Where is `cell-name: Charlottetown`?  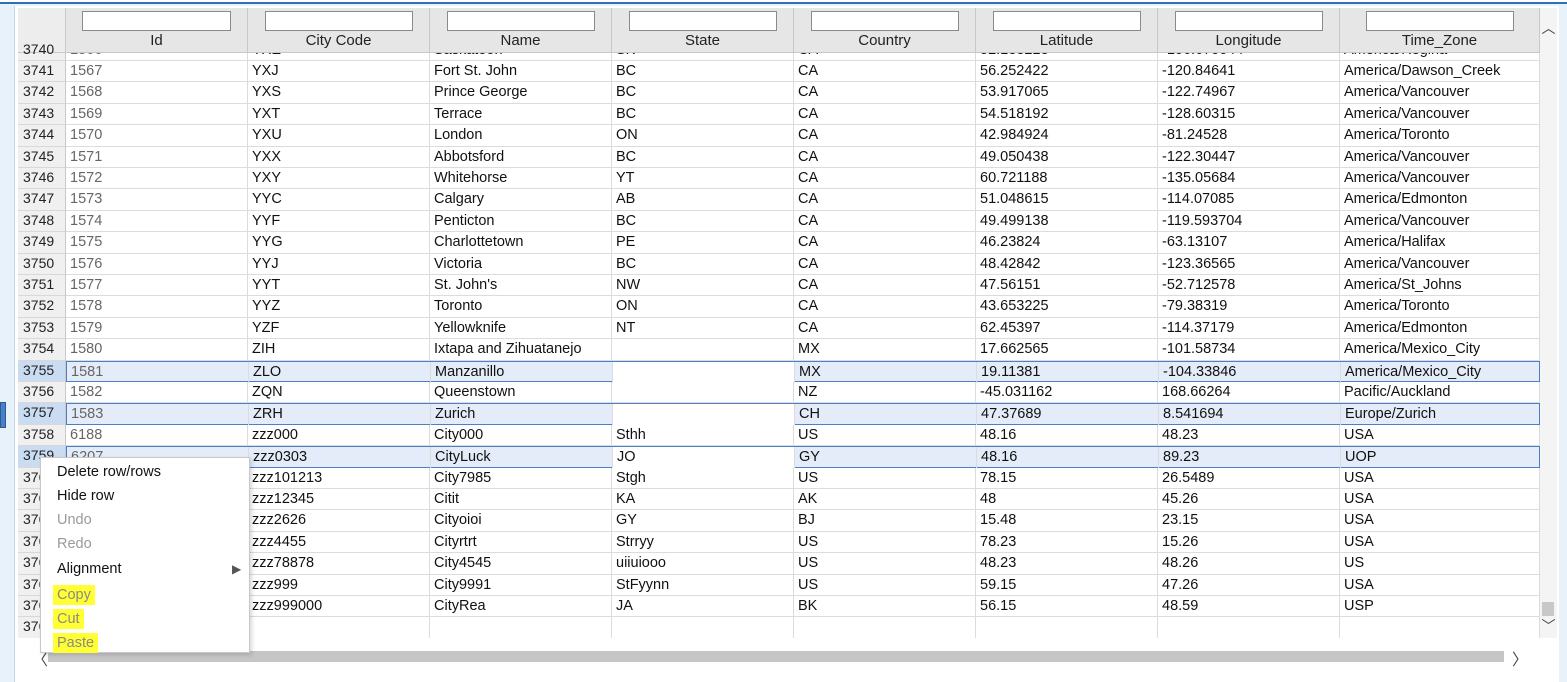 cell-name: Charlottetown is located at coordinates (521, 243).